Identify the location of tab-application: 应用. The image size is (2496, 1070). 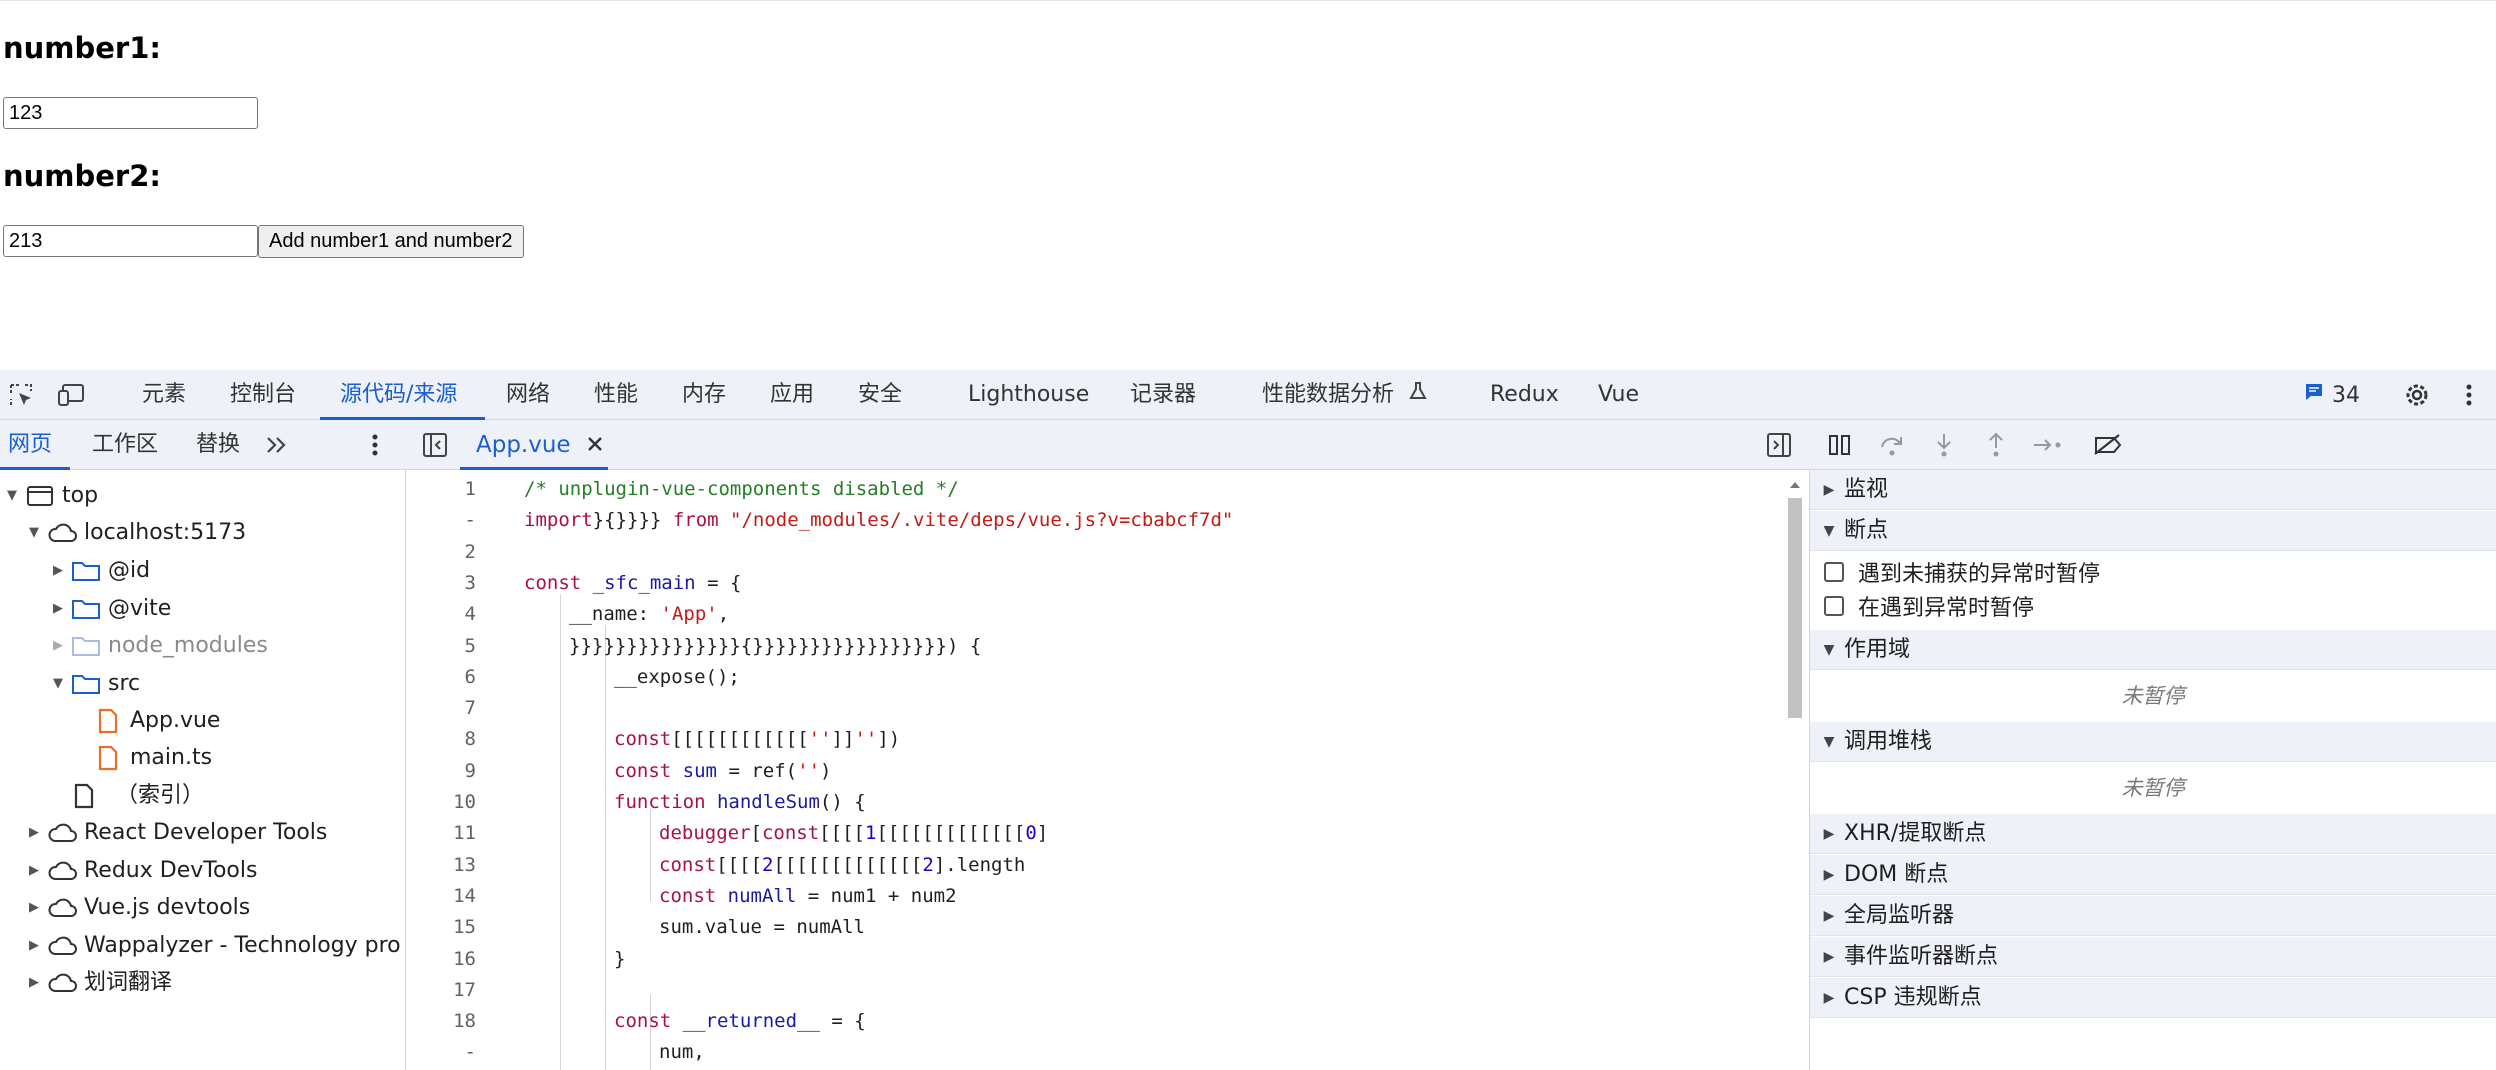
(792, 395).